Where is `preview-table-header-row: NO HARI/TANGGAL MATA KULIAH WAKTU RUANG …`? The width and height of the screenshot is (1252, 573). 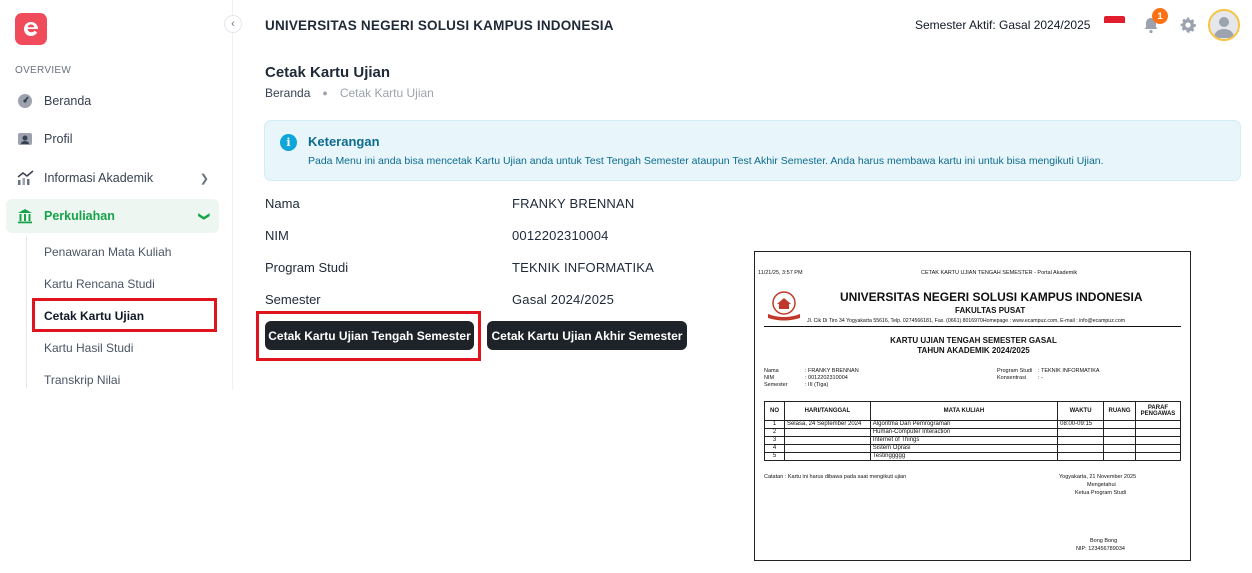
preview-table-header-row: NO HARI/TANGGAL MATA KULIAH WAKTU RUANG … is located at coordinates (973, 411).